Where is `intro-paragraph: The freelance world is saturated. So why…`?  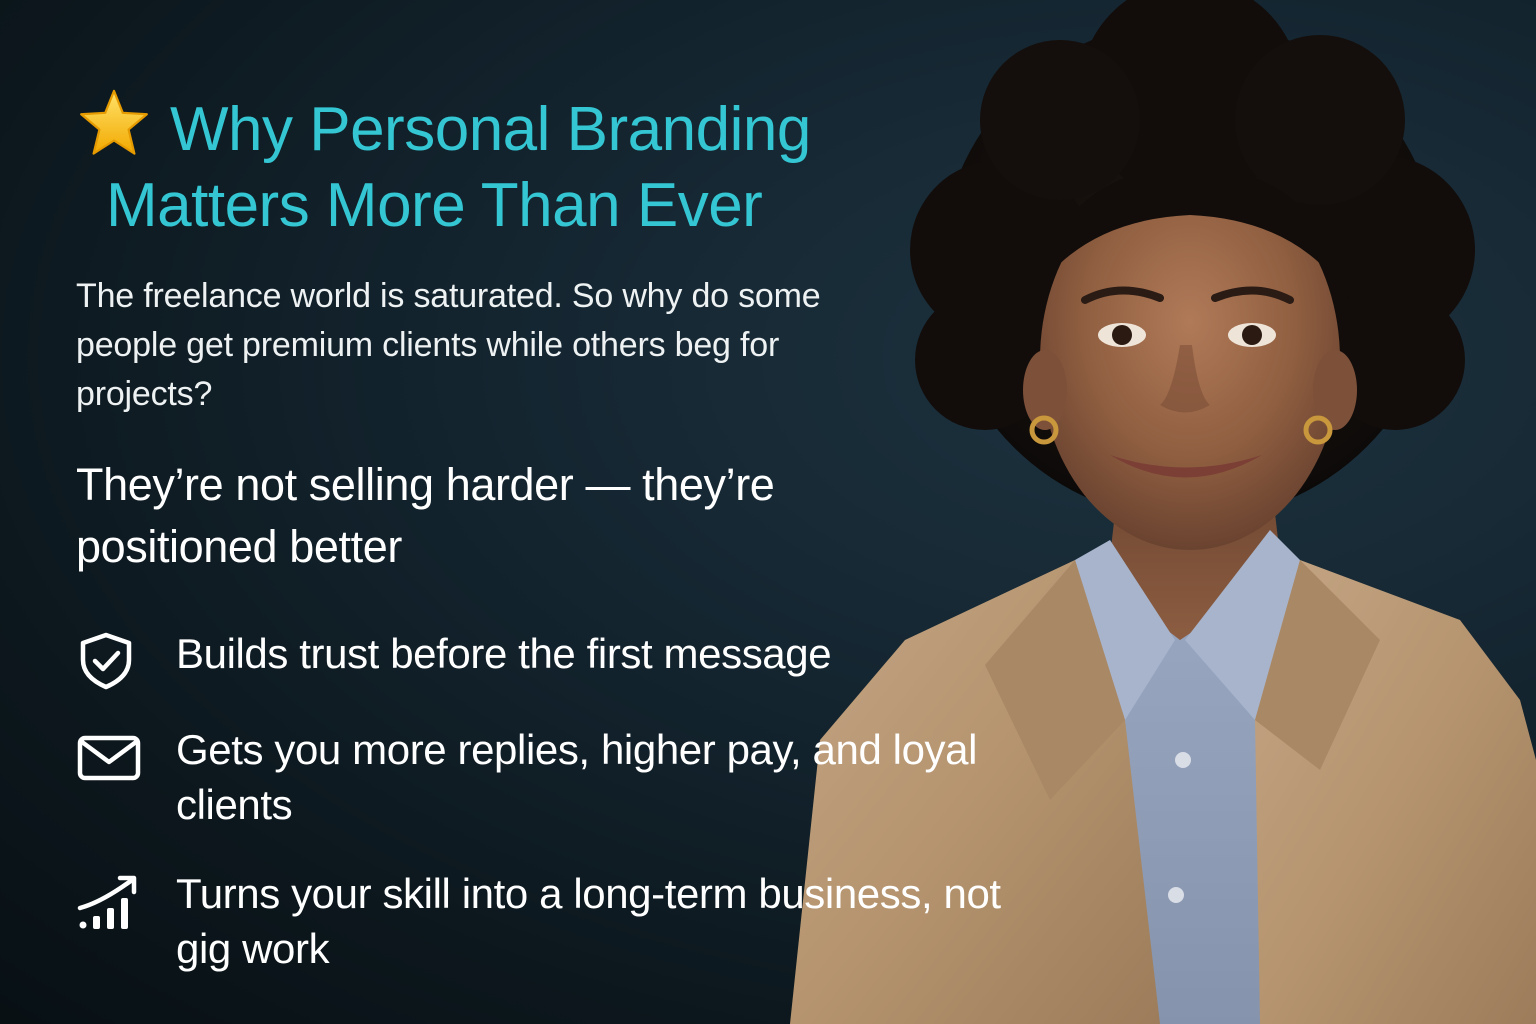 intro-paragraph: The freelance world is saturated. So why… is located at coordinates (448, 345).